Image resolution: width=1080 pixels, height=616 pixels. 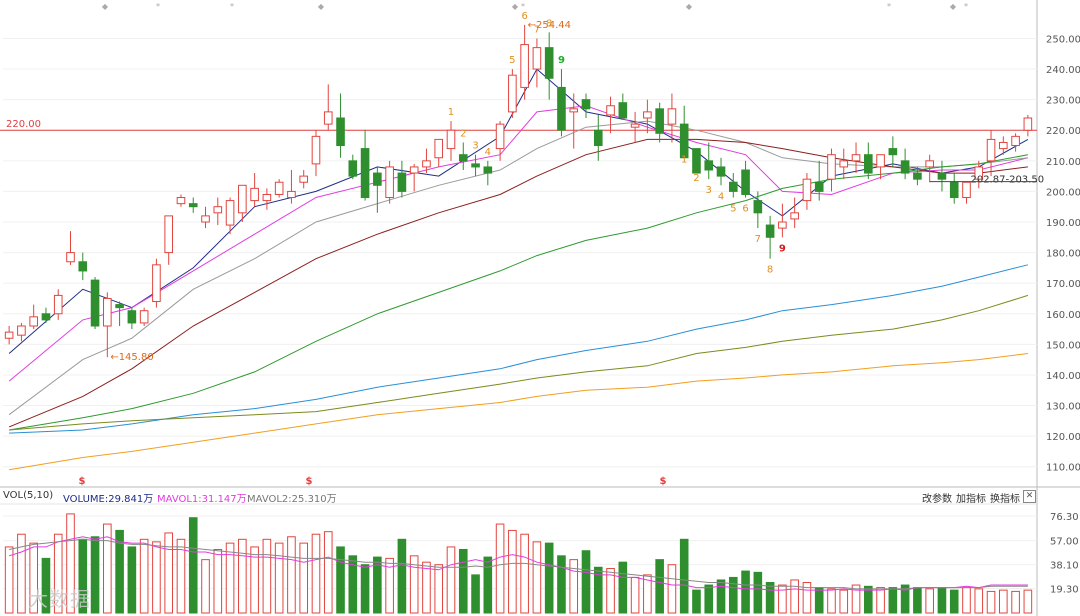 What do you see at coordinates (1063, 468) in the screenshot?
I see `y-tick-label: 110.00` at bounding box center [1063, 468].